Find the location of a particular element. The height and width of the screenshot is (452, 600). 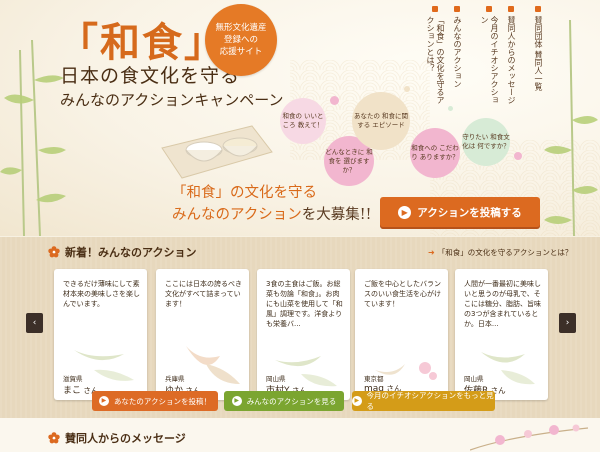

latest-actions-header: 新着！みんなのアクション is located at coordinates (122, 252).